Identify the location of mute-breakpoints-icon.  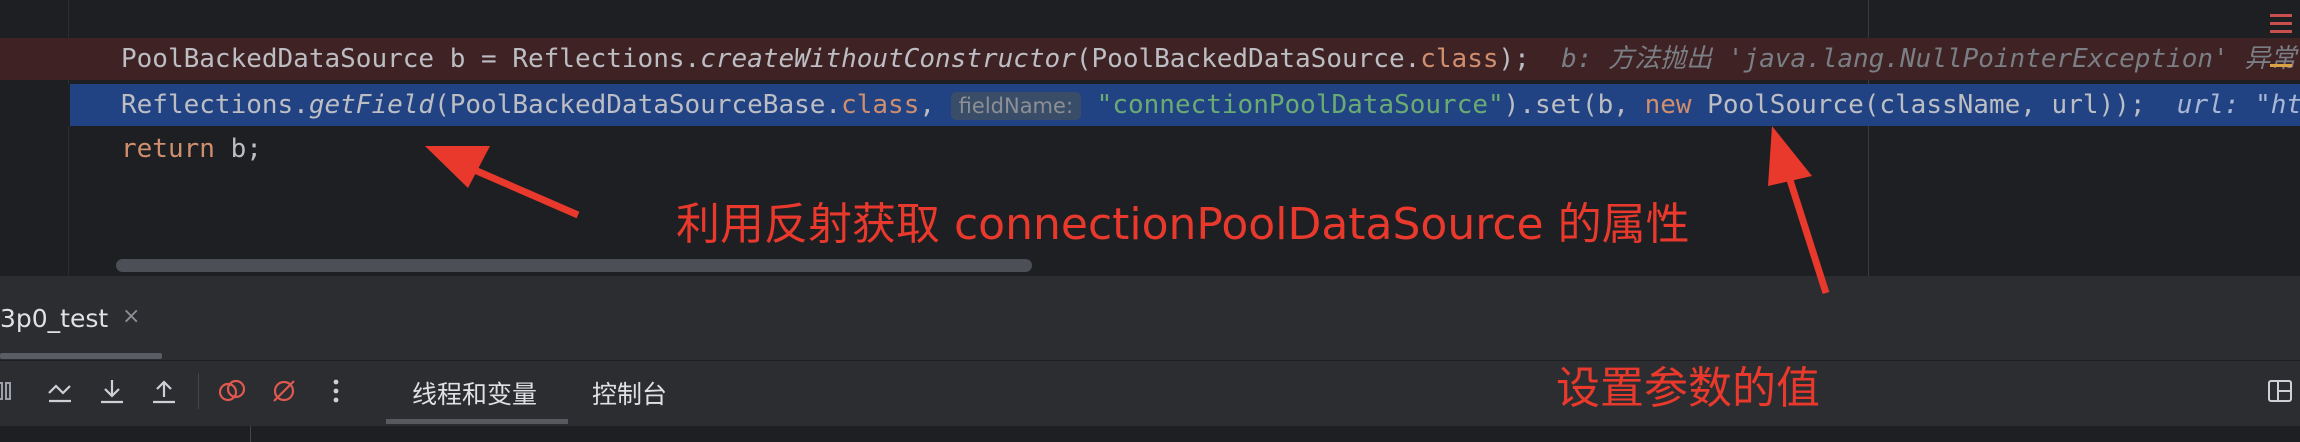
(284, 391).